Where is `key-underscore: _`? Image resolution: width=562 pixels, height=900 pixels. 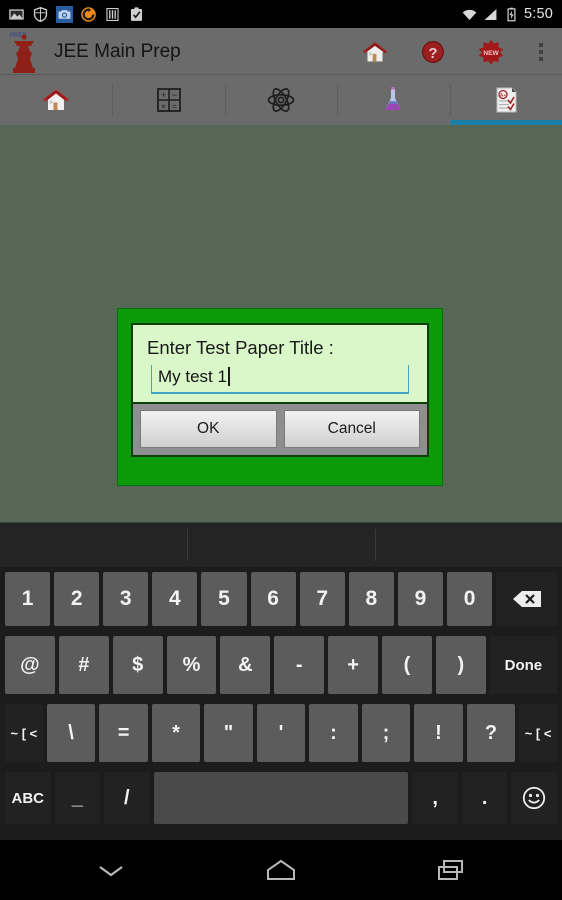 key-underscore: _ is located at coordinates (77, 798).